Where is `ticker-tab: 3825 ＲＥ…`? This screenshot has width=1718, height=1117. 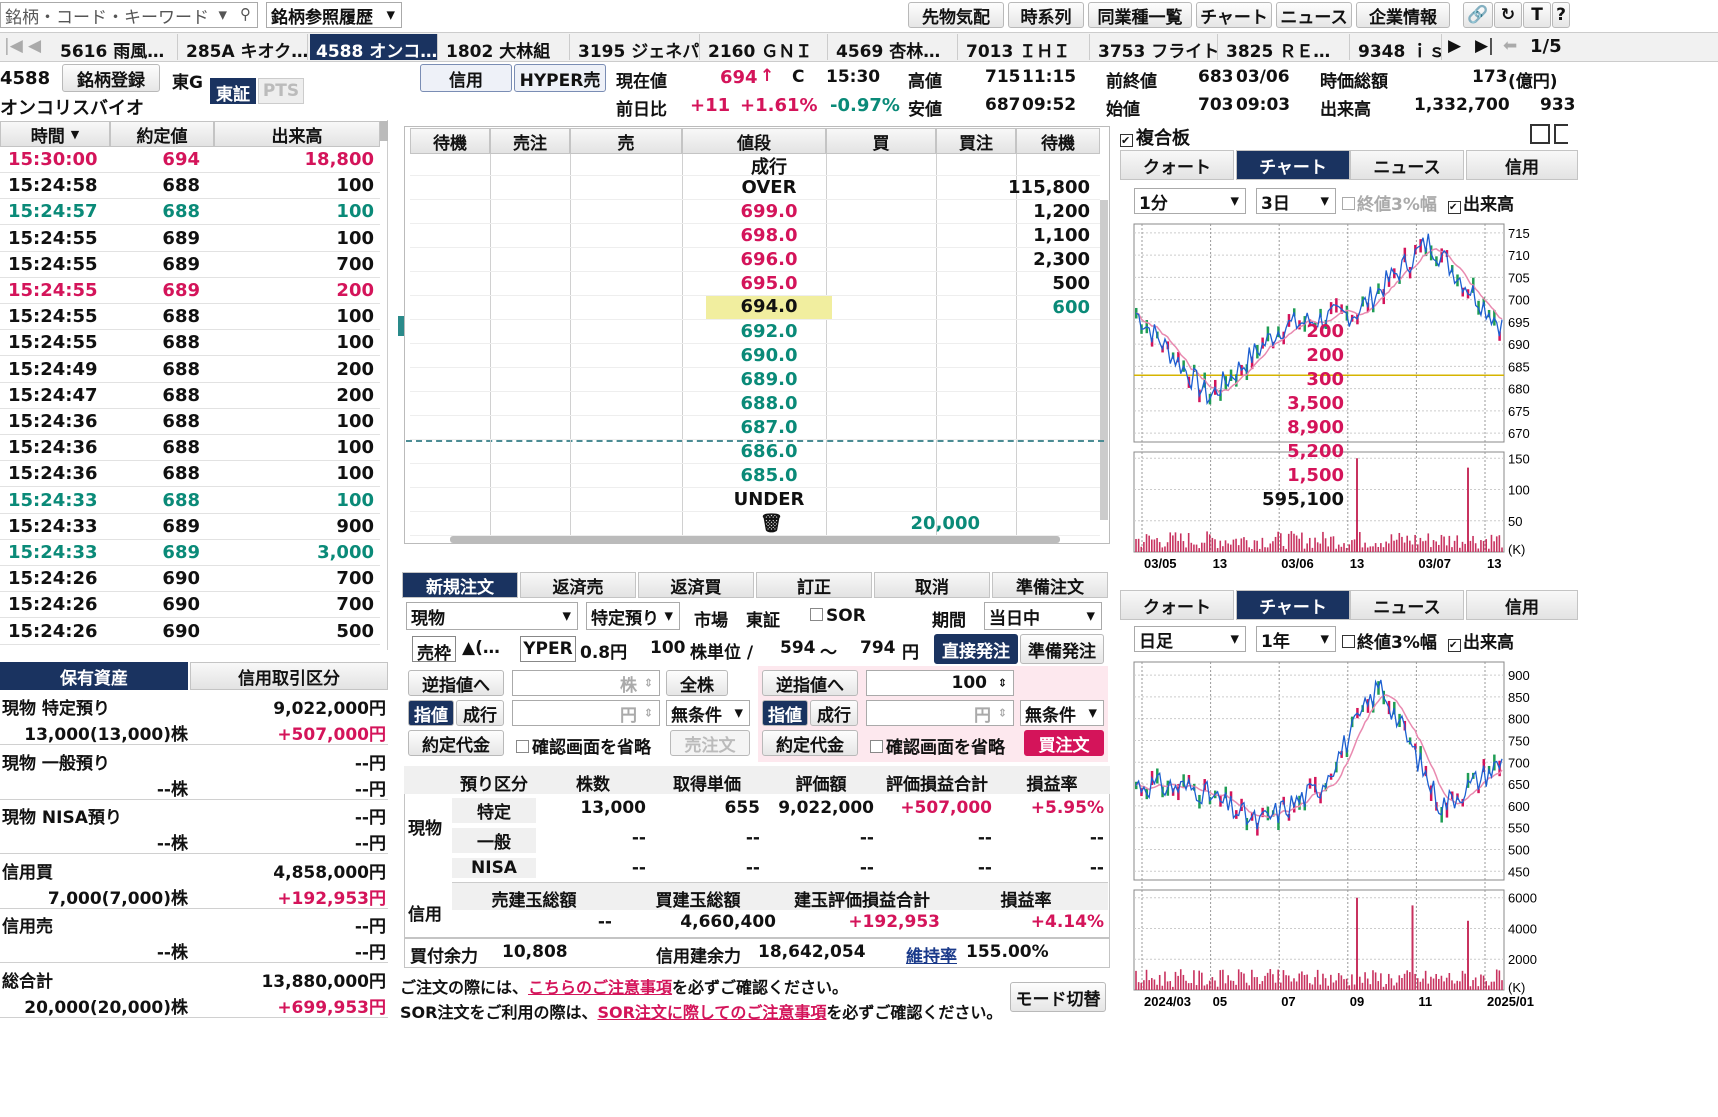
ticker-tab: 3825 ＲＥ… is located at coordinates (1285, 47).